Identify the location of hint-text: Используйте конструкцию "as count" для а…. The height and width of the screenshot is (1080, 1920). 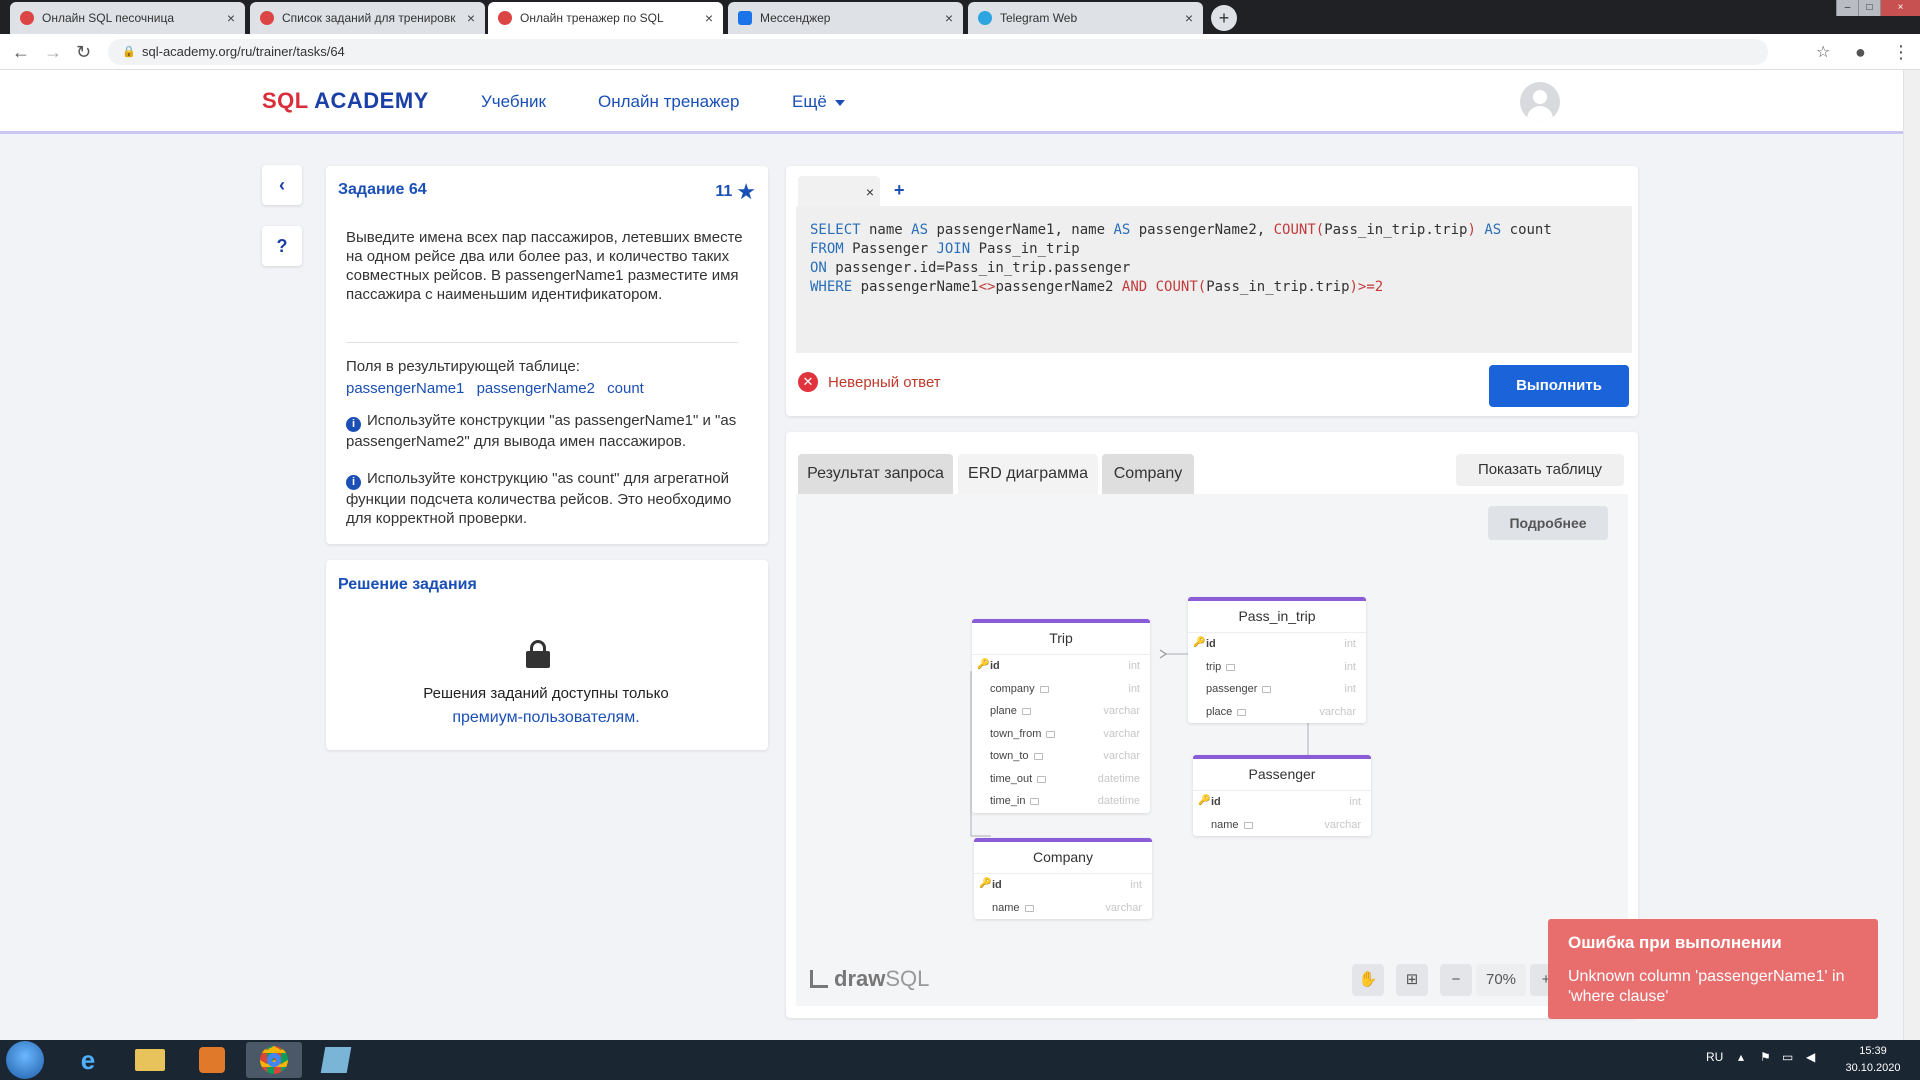
(539, 498).